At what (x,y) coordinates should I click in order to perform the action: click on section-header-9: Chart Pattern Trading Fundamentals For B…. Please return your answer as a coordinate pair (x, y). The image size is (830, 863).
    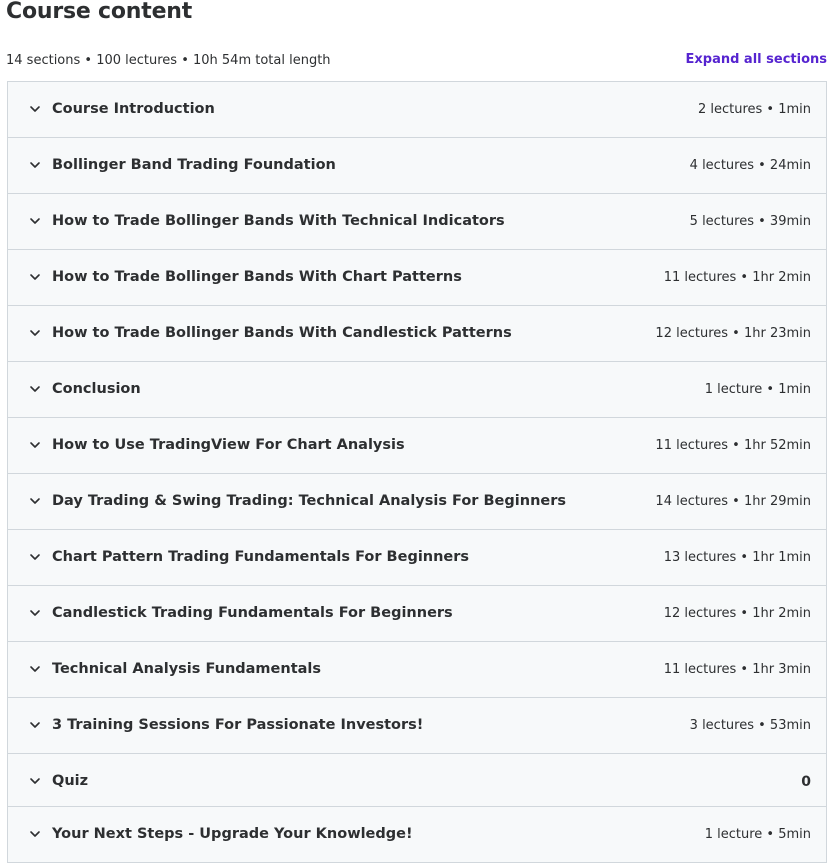
    Looking at the image, I should click on (417, 558).